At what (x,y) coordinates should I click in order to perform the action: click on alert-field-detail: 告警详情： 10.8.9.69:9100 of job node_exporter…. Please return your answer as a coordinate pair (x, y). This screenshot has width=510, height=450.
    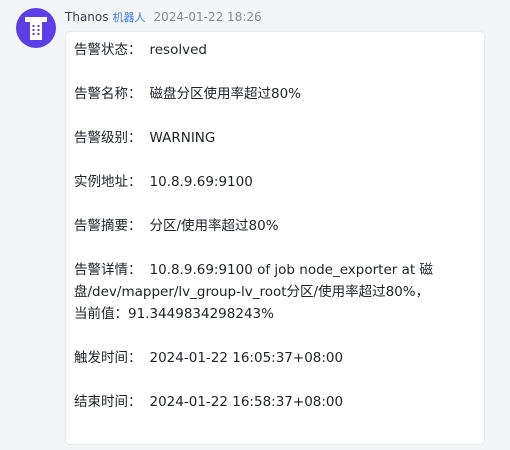
    Looking at the image, I should click on (254, 292).